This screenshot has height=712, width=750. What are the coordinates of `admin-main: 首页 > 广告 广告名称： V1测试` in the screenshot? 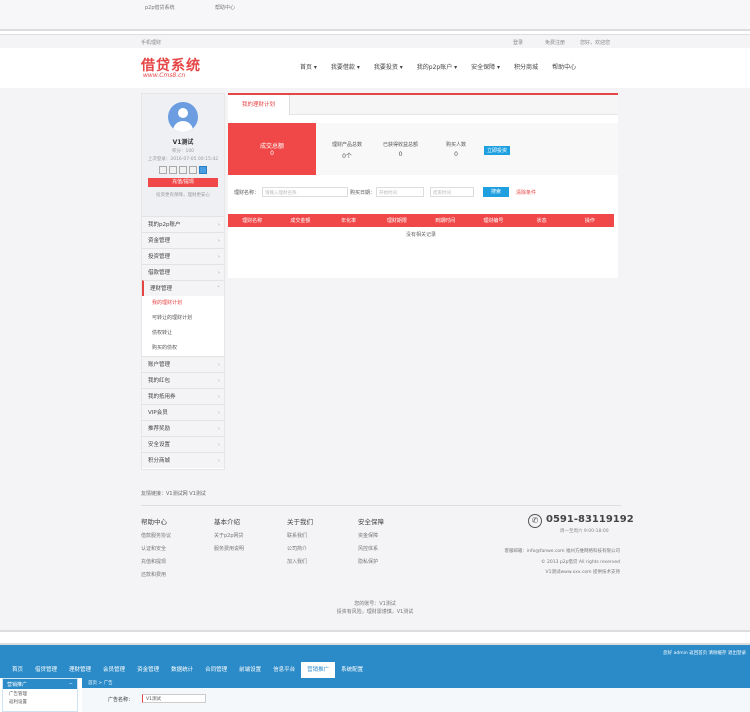 It's located at (416, 695).